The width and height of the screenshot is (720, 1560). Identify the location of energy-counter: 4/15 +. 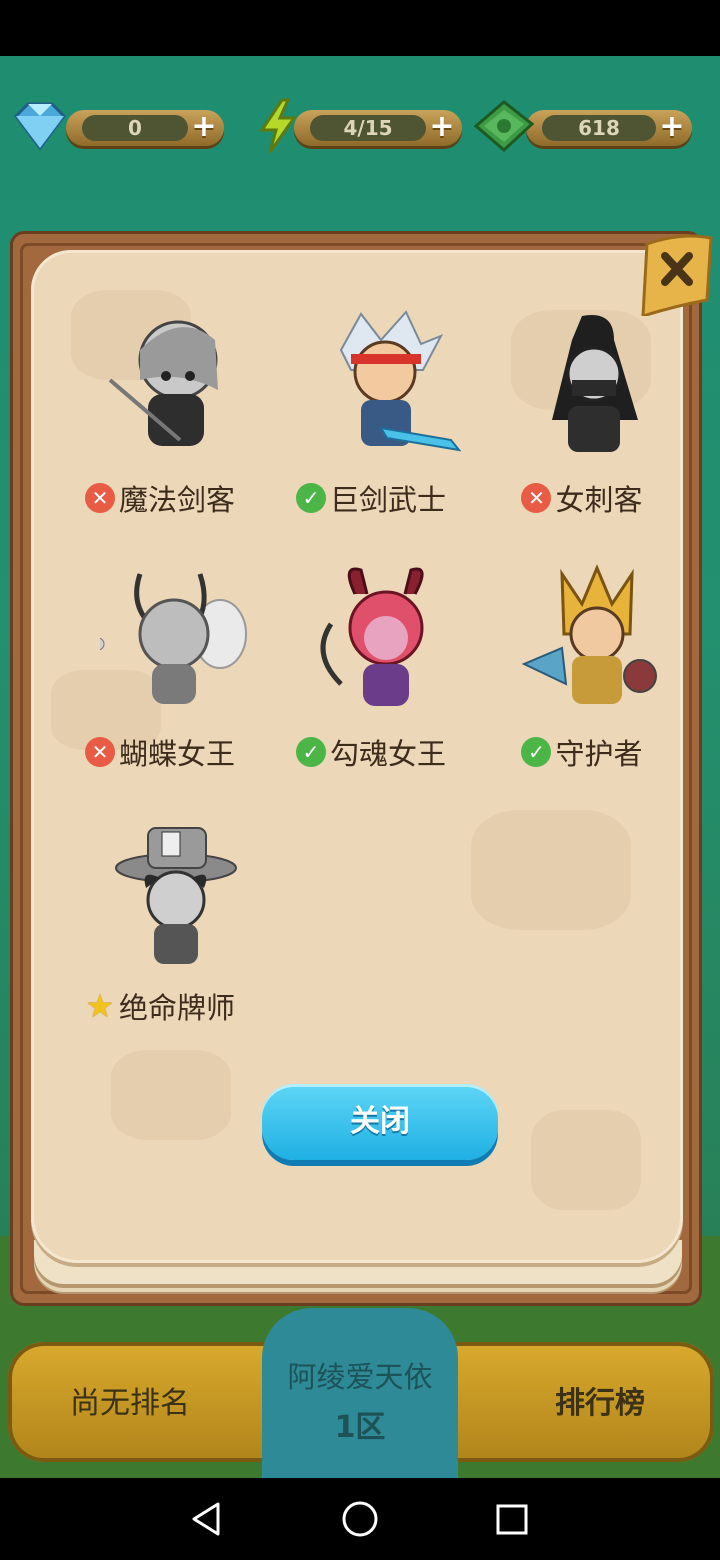
(360, 126).